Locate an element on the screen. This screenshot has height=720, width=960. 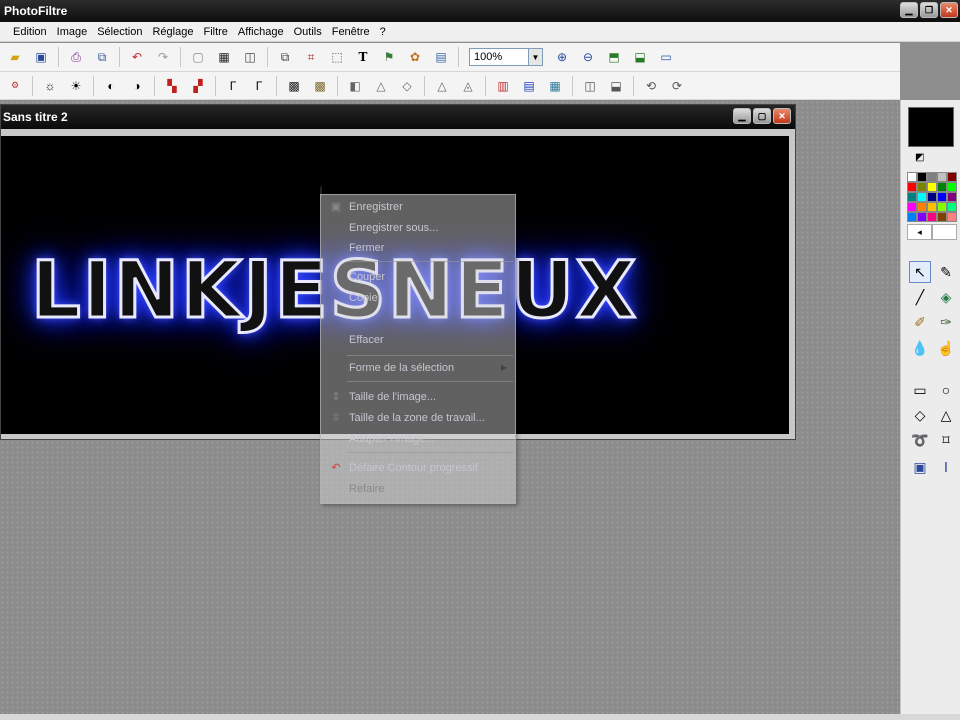
scanner-icon: ⧉ is located at coordinates (102, 57).